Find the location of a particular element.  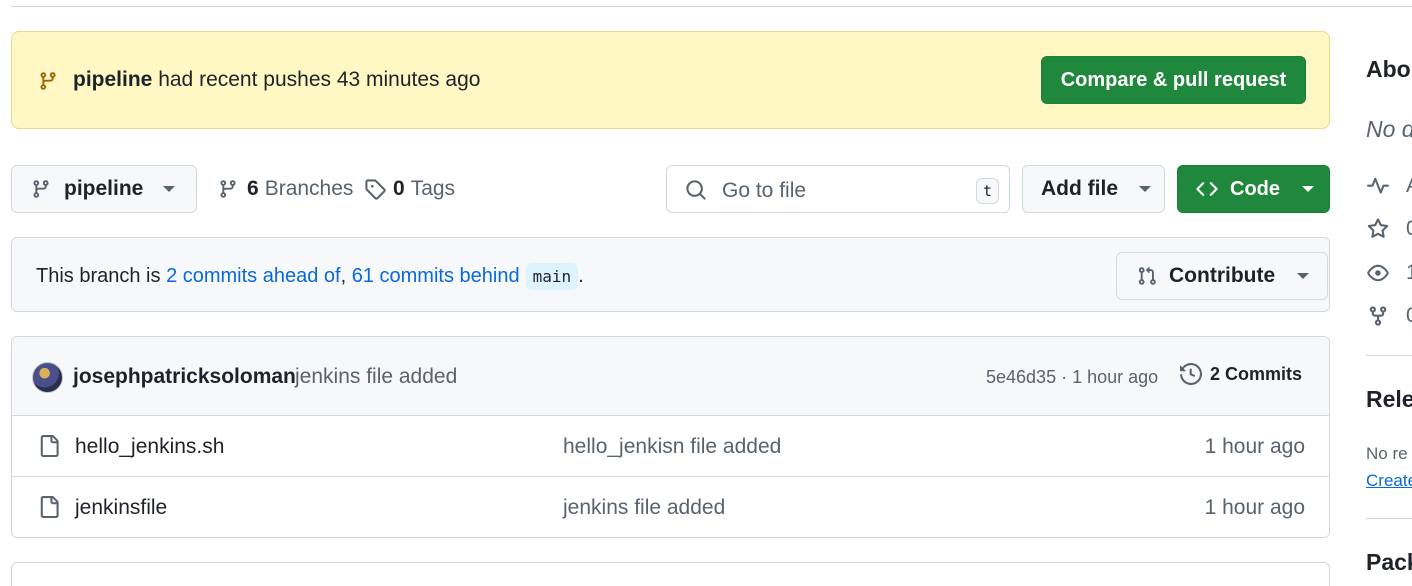

branch-selector-label: pipeline is located at coordinates (104, 188).